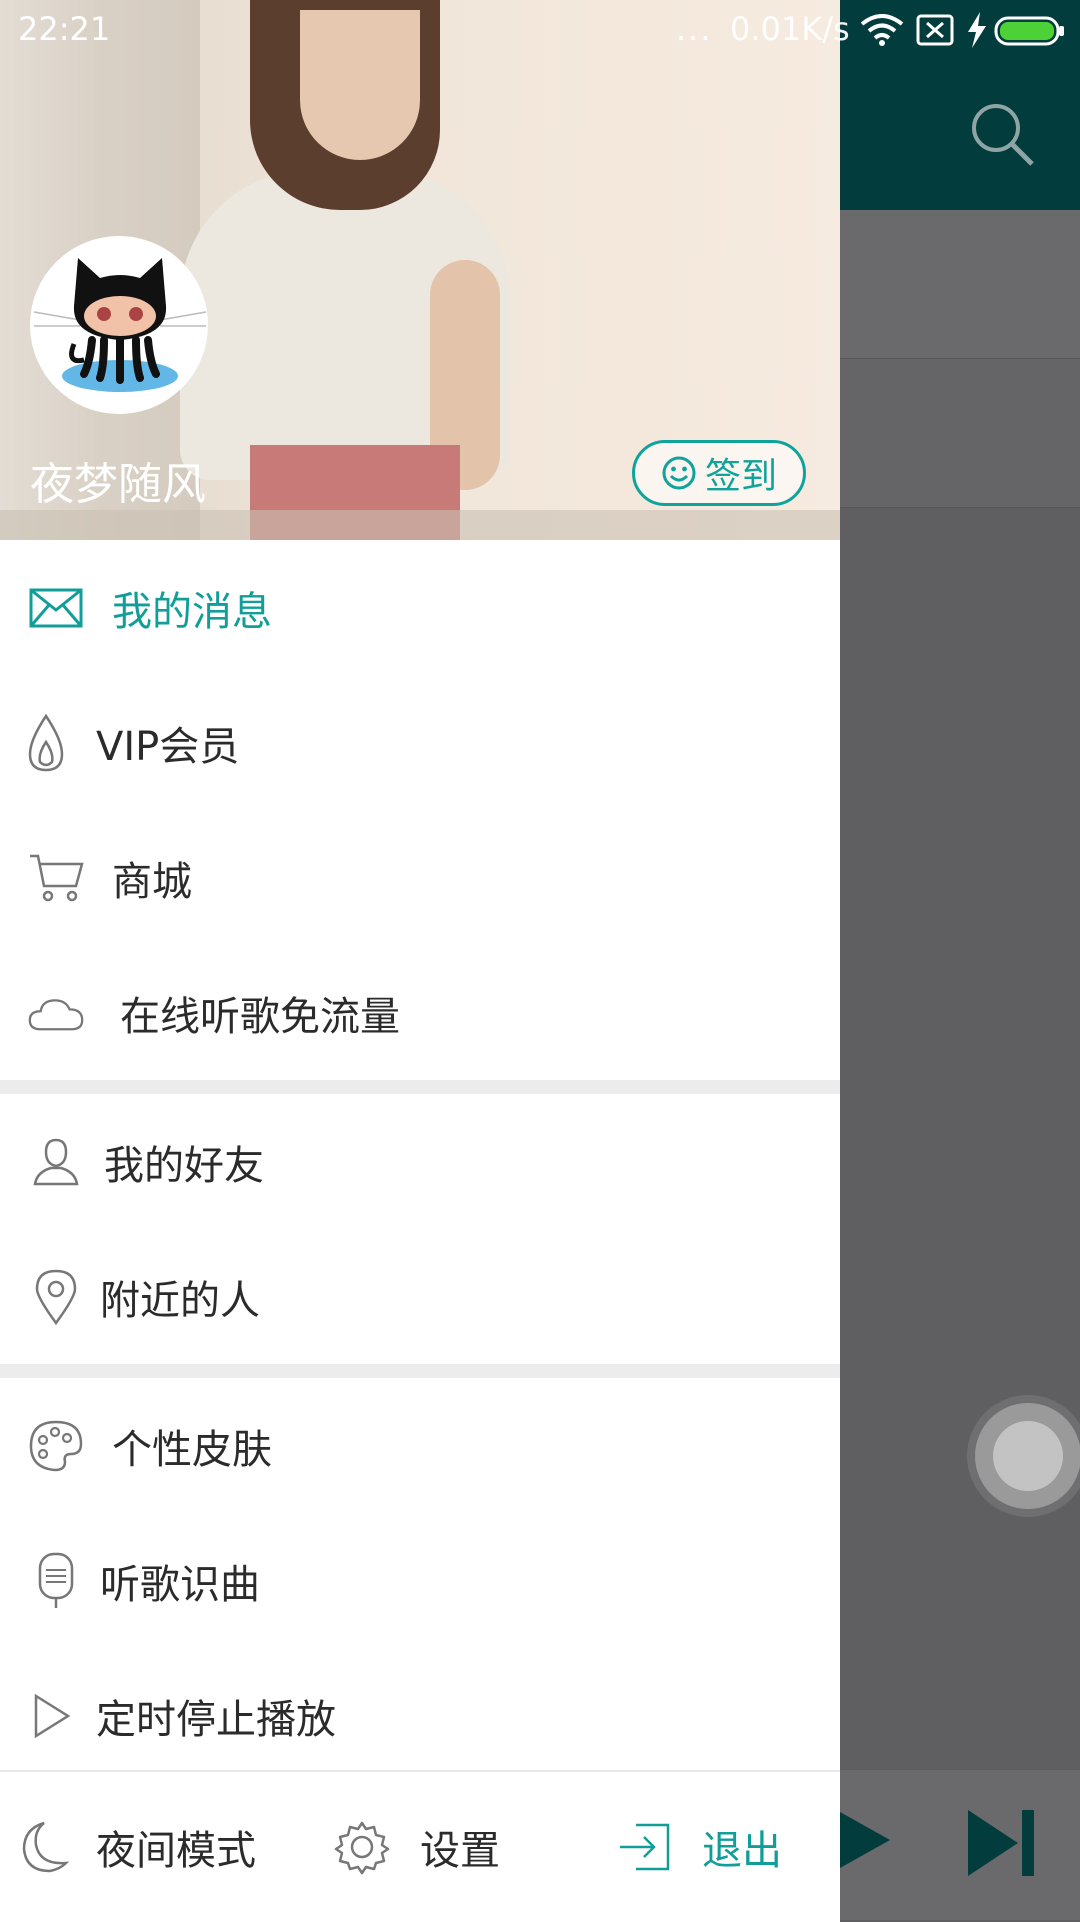  I want to click on menu-item-free-data: 在线听歌免流量, so click(420, 1012).